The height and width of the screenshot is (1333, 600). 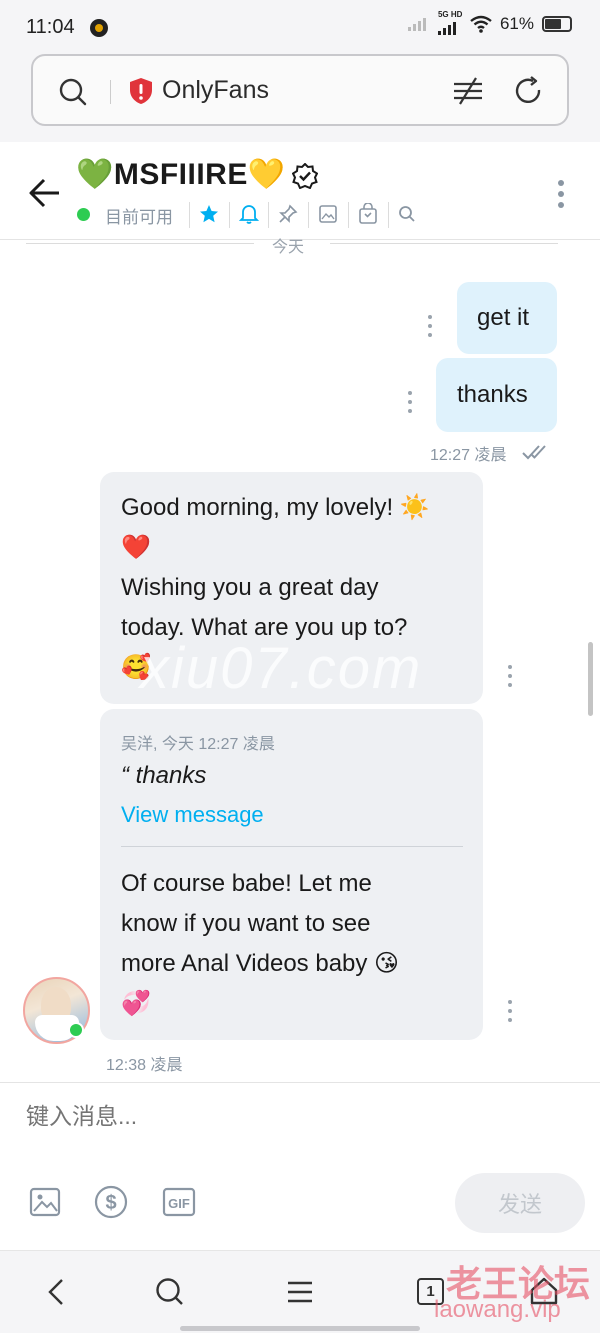 What do you see at coordinates (561, 194) in the screenshot?
I see `more-options-icon` at bounding box center [561, 194].